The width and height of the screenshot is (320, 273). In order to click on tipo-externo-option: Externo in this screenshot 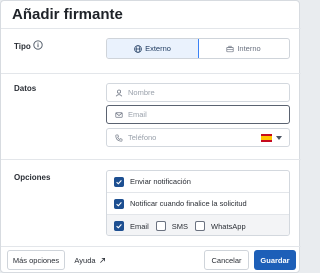, I will do `click(153, 48)`.